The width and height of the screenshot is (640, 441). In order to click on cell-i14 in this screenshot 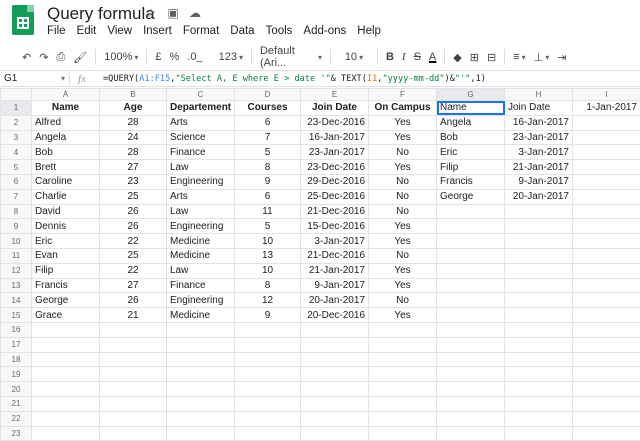, I will do `click(606, 300)`.